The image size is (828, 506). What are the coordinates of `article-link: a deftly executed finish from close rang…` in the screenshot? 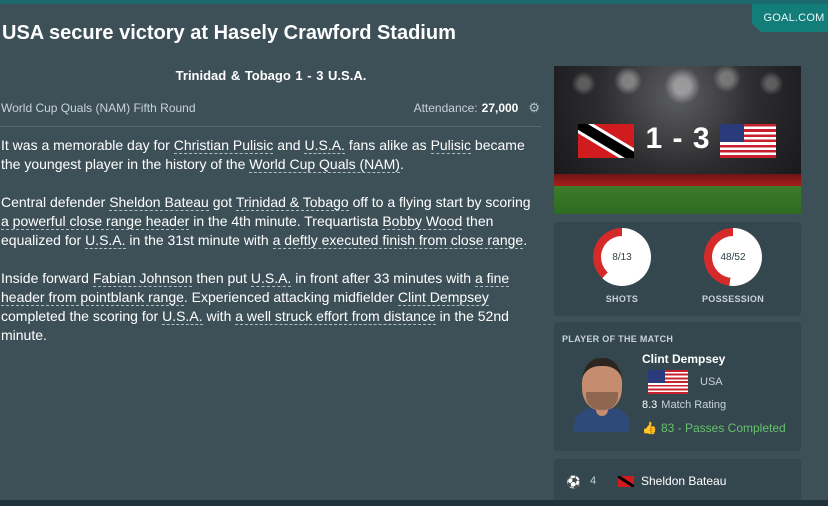 It's located at (398, 240).